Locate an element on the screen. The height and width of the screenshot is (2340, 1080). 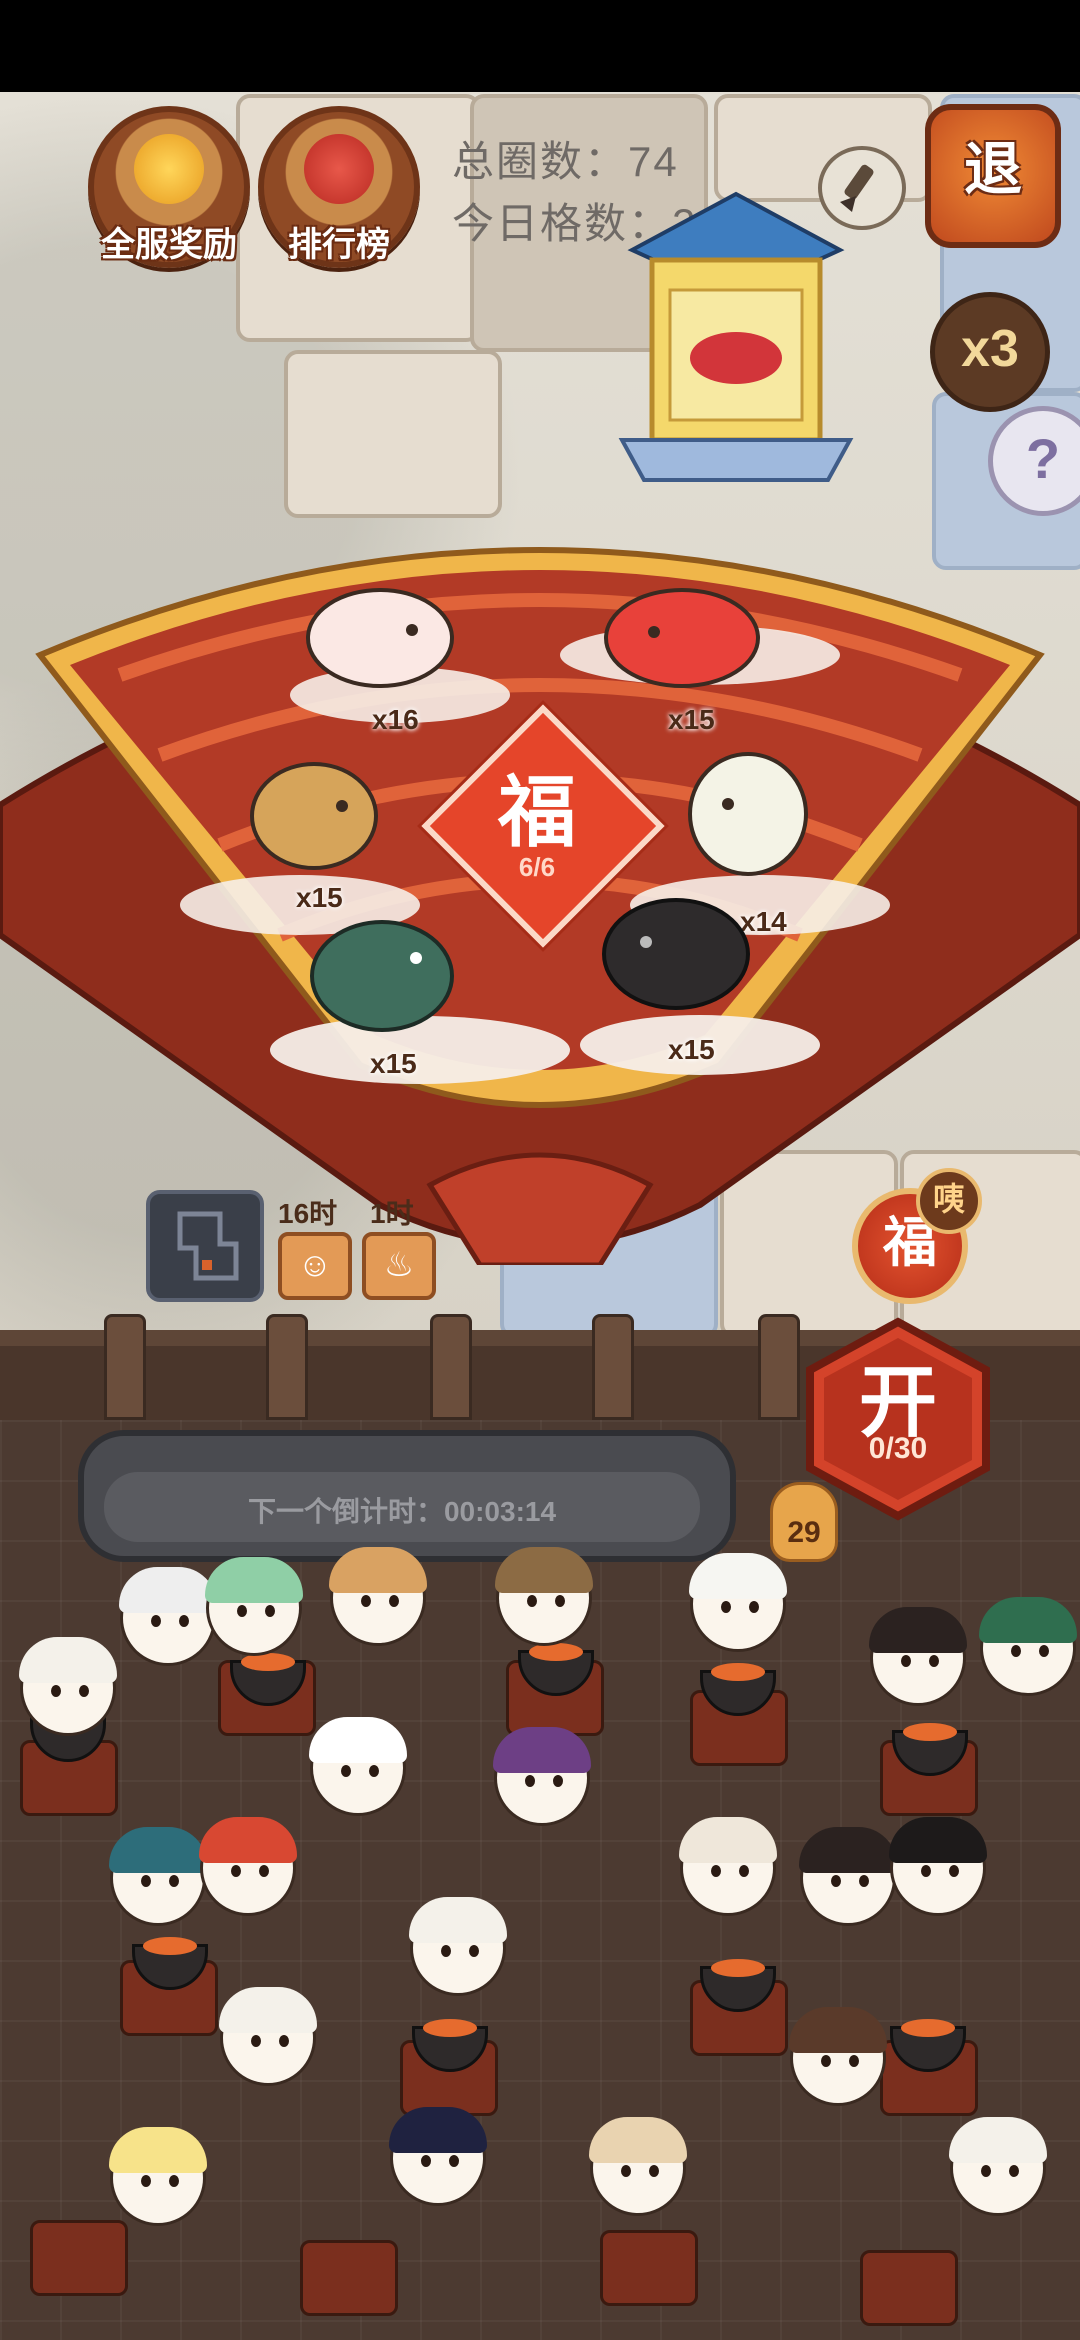
ranking-figure-icon is located at coordinates (339, 169).